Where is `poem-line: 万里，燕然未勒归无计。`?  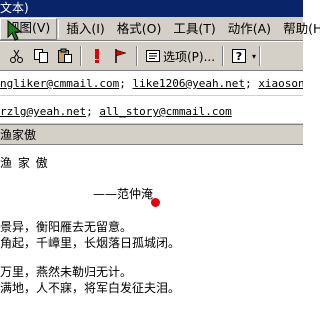
poem-line: 万里，燕然未勒归无计。 is located at coordinates (66, 272).